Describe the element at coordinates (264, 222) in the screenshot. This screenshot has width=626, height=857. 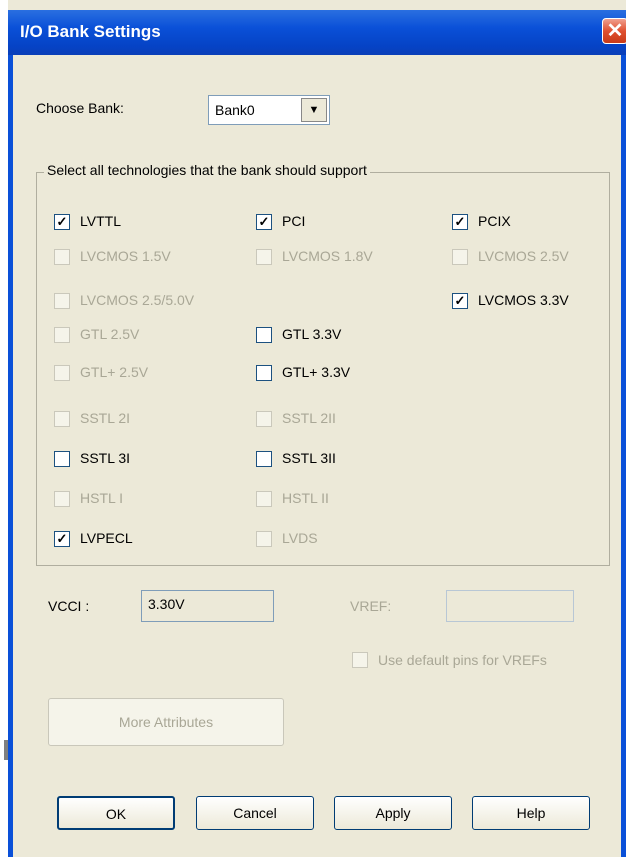
I see `checkbox-pci: ✓` at that location.